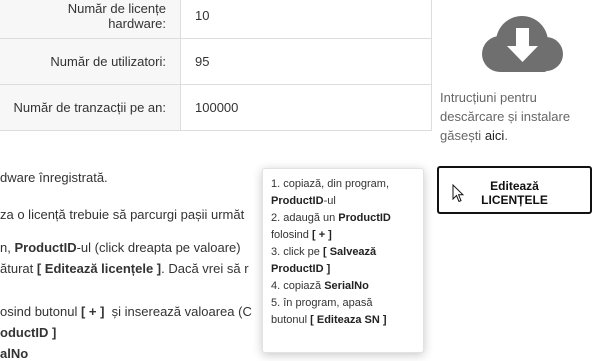 The height and width of the screenshot is (361, 600). I want to click on cloud-download-icon, so click(521, 46).